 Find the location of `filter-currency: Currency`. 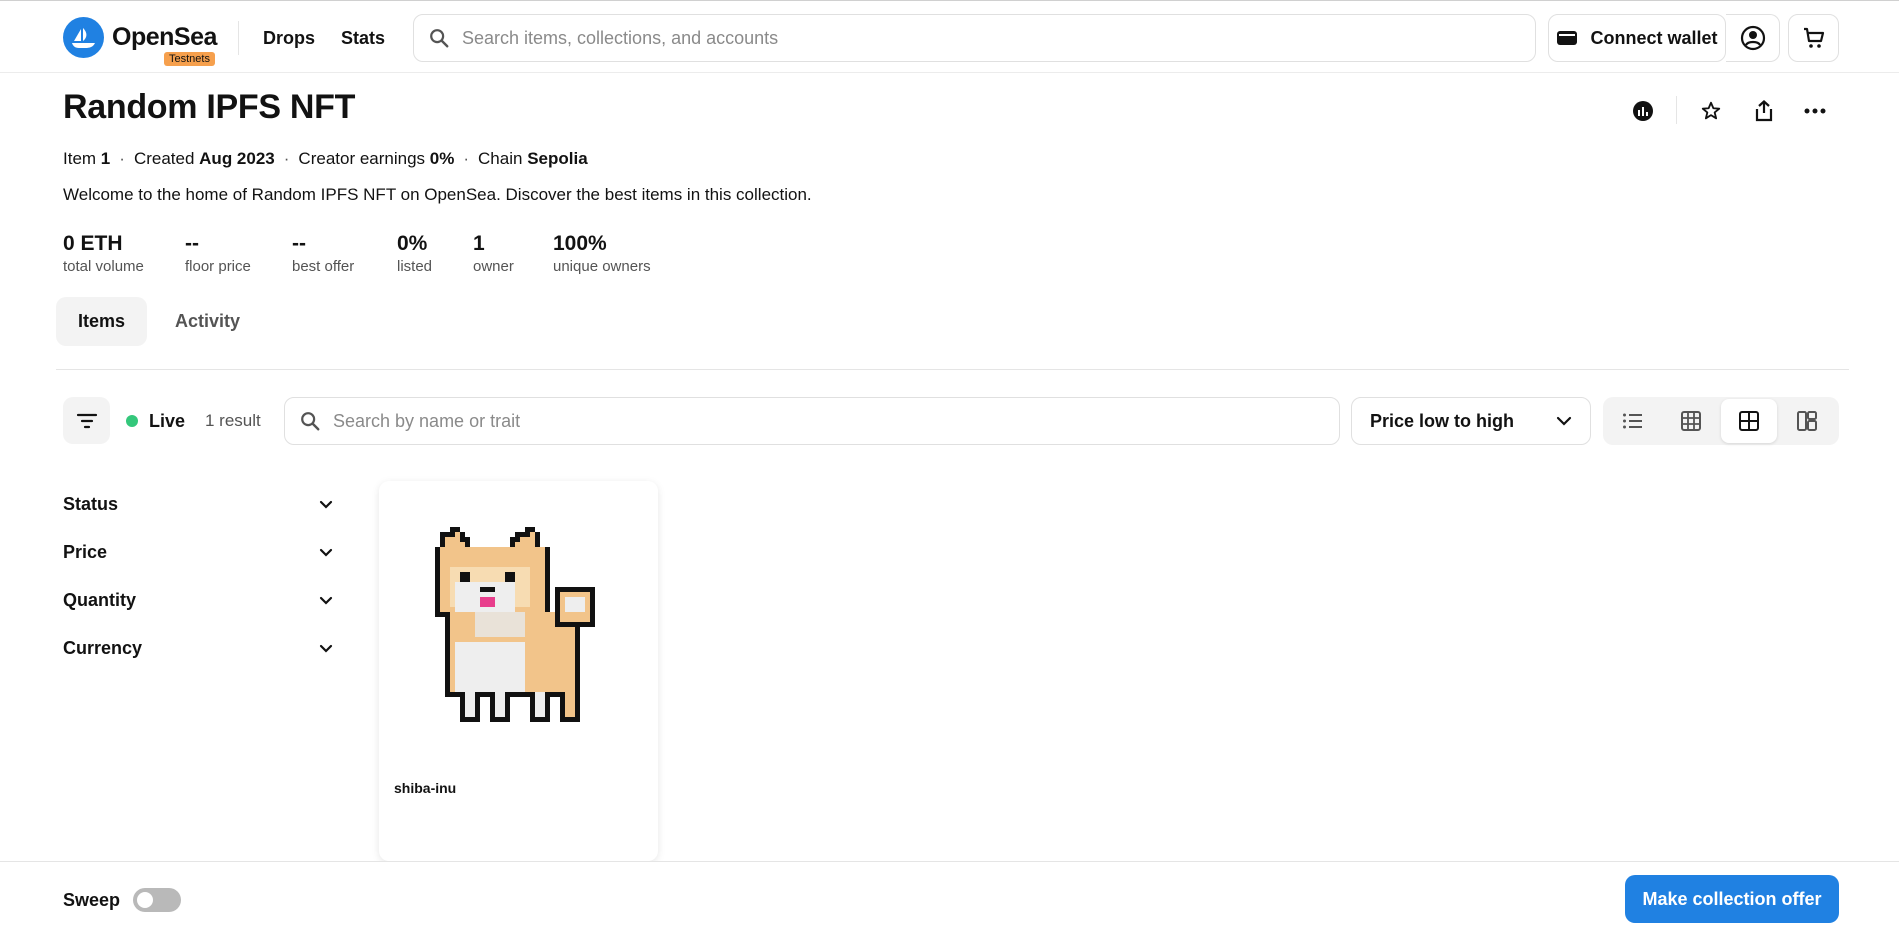

filter-currency: Currency is located at coordinates (198, 648).